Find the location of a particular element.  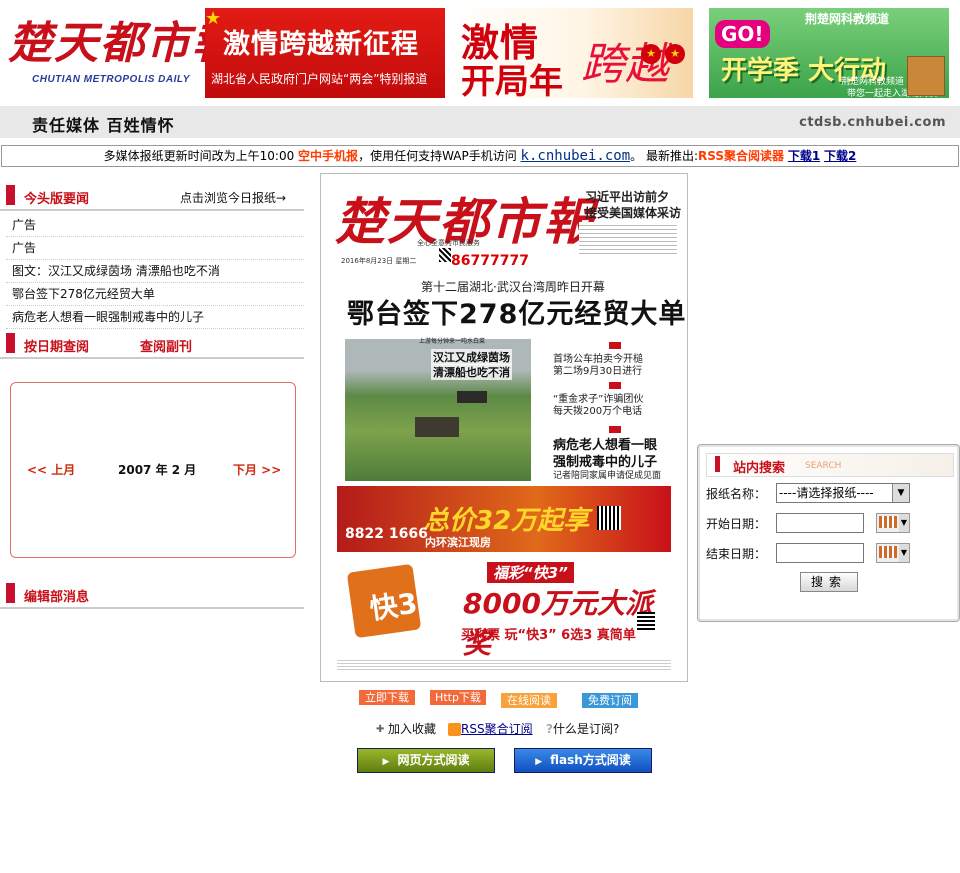

realestate-ad: 总价32万起享 8822 1666 内环滨江现房 is located at coordinates (504, 519).